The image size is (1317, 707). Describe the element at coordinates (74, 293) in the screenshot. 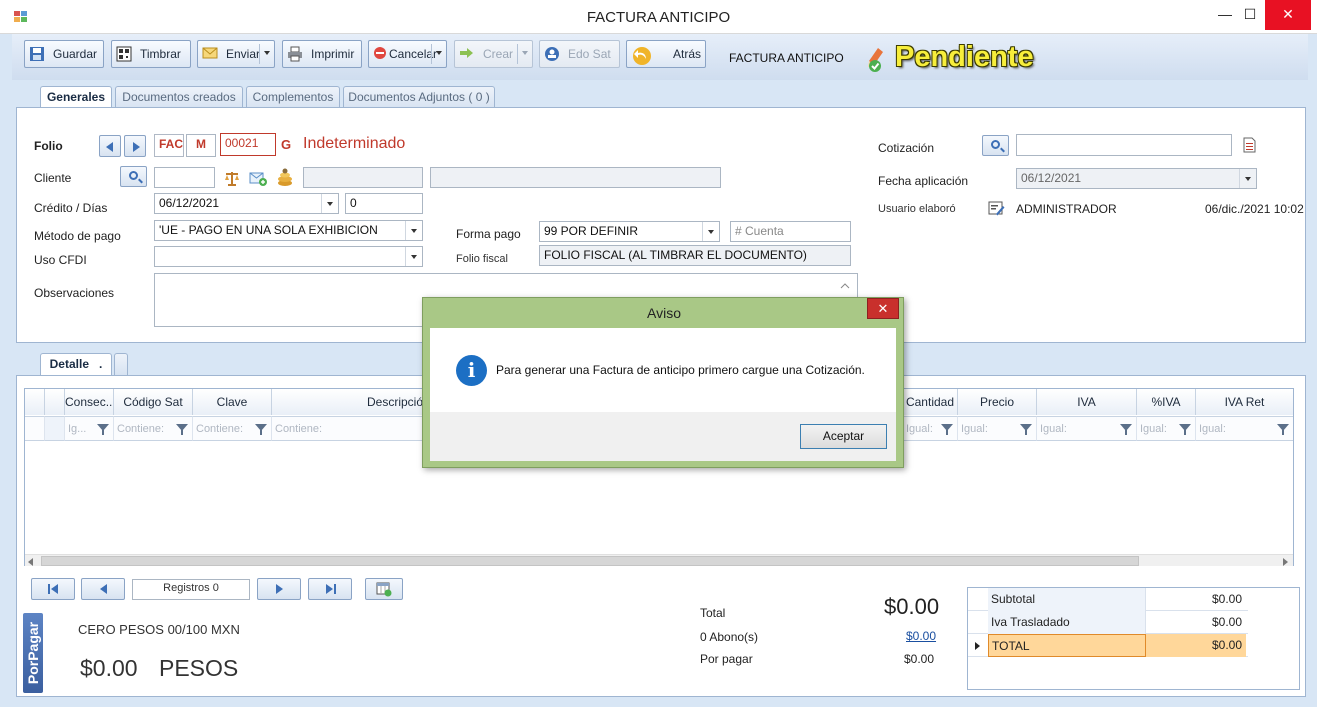

I see `observaciones-label: Observaciones` at that location.